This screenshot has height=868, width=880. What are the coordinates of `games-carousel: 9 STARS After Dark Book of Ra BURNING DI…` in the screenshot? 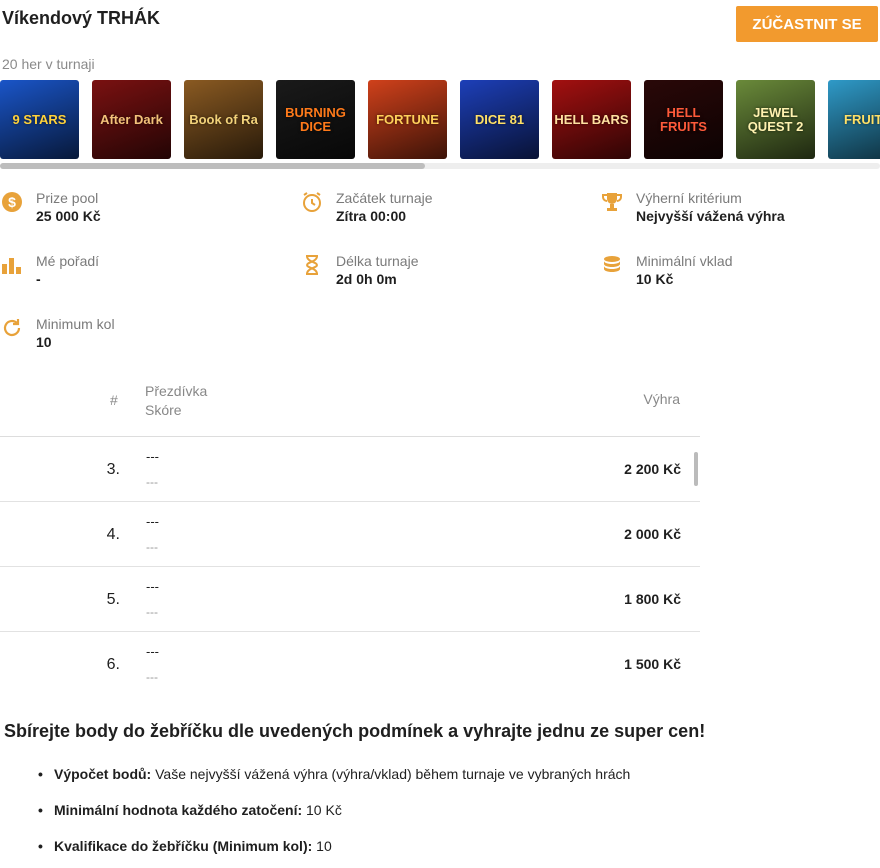 It's located at (440, 120).